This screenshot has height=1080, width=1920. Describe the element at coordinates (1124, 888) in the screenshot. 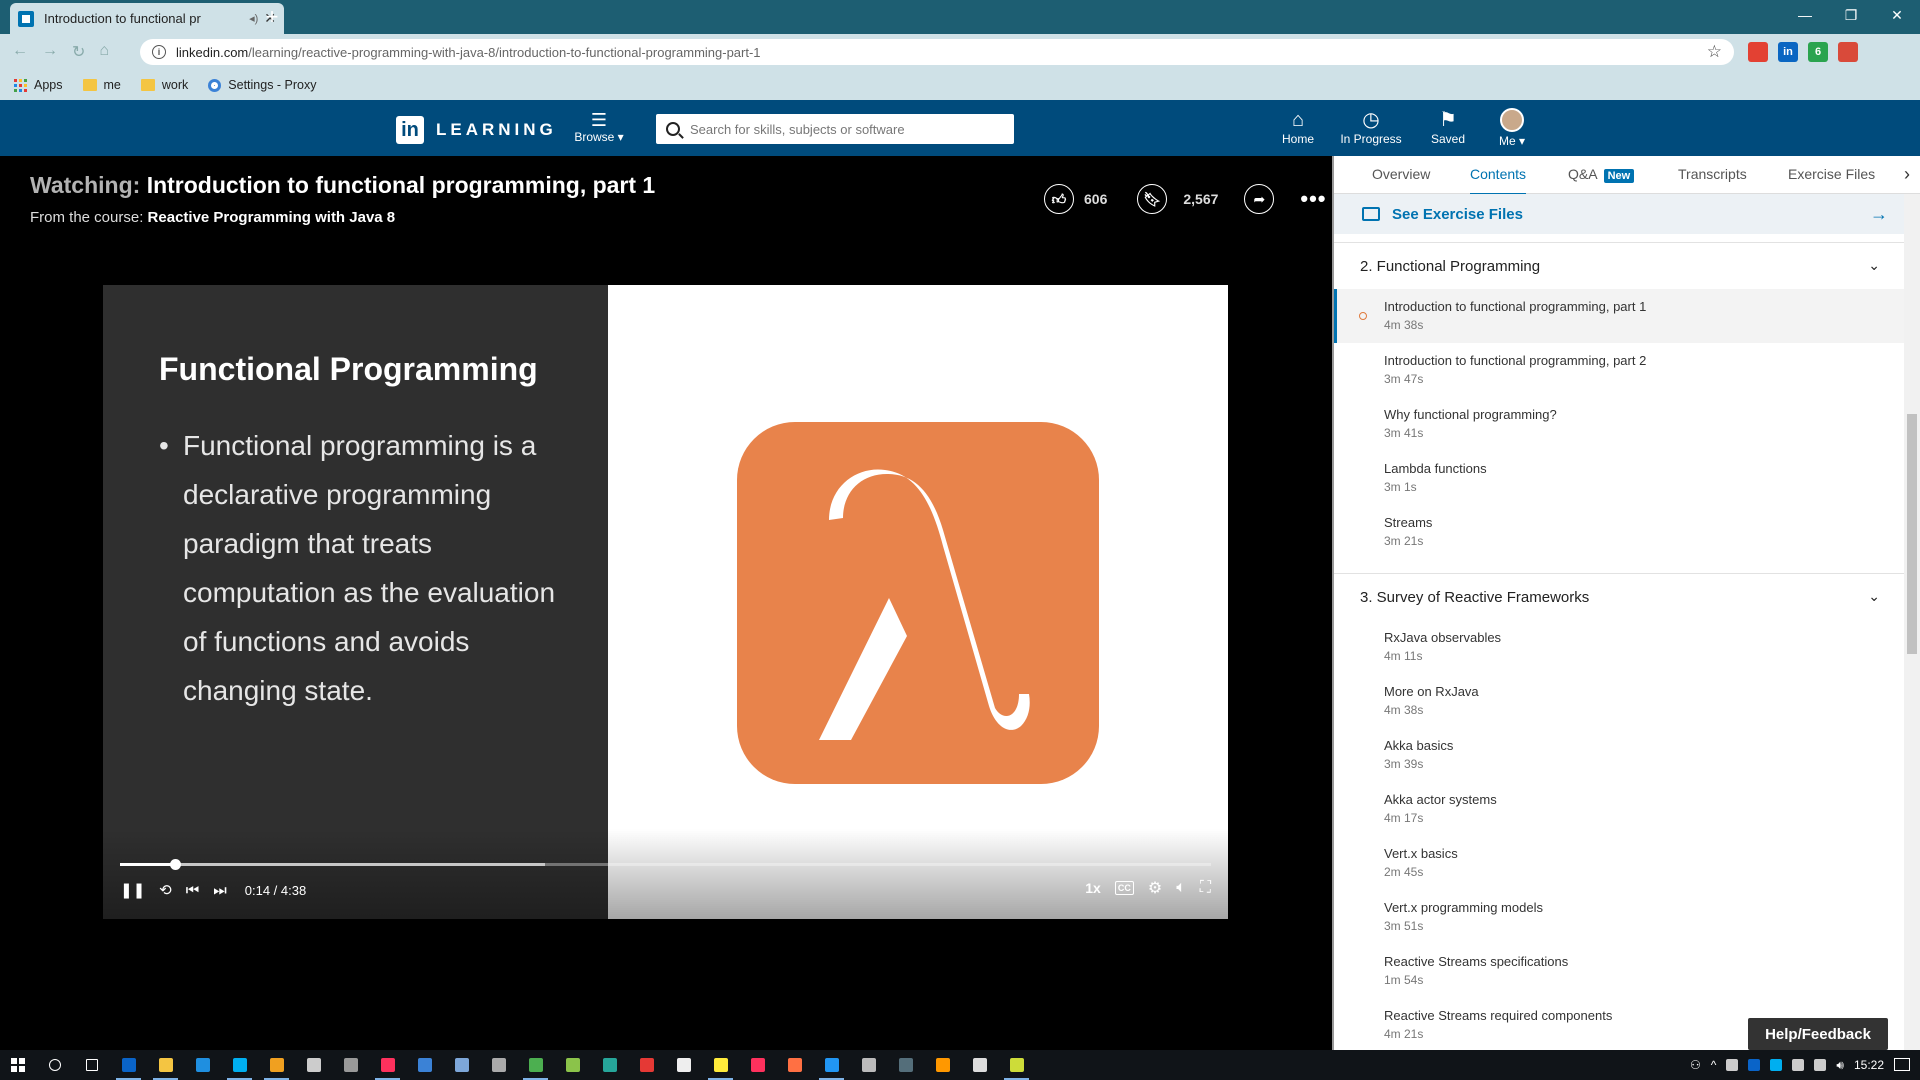

I see `closed-captions-button: CC` at that location.